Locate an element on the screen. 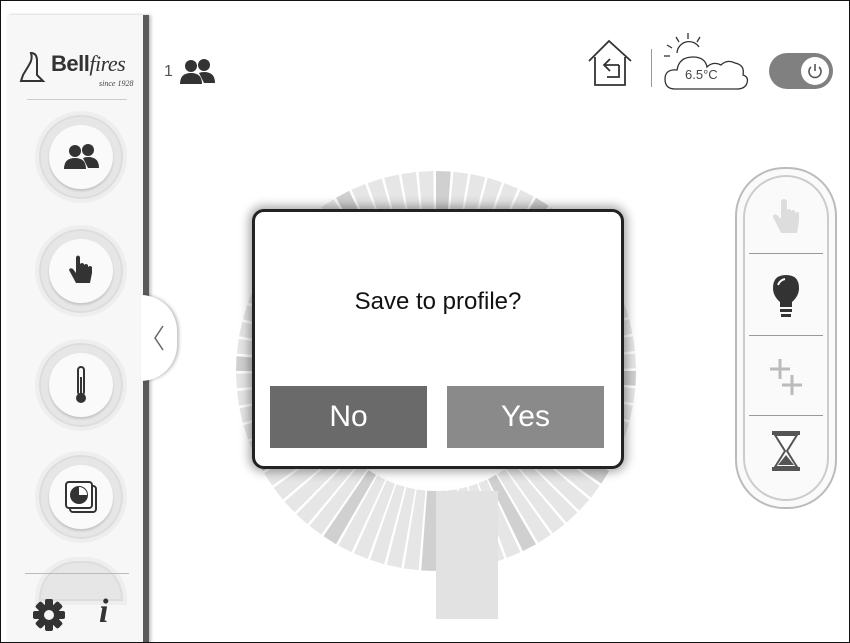 This screenshot has width=850, height=643. settings-icon is located at coordinates (49, 615).